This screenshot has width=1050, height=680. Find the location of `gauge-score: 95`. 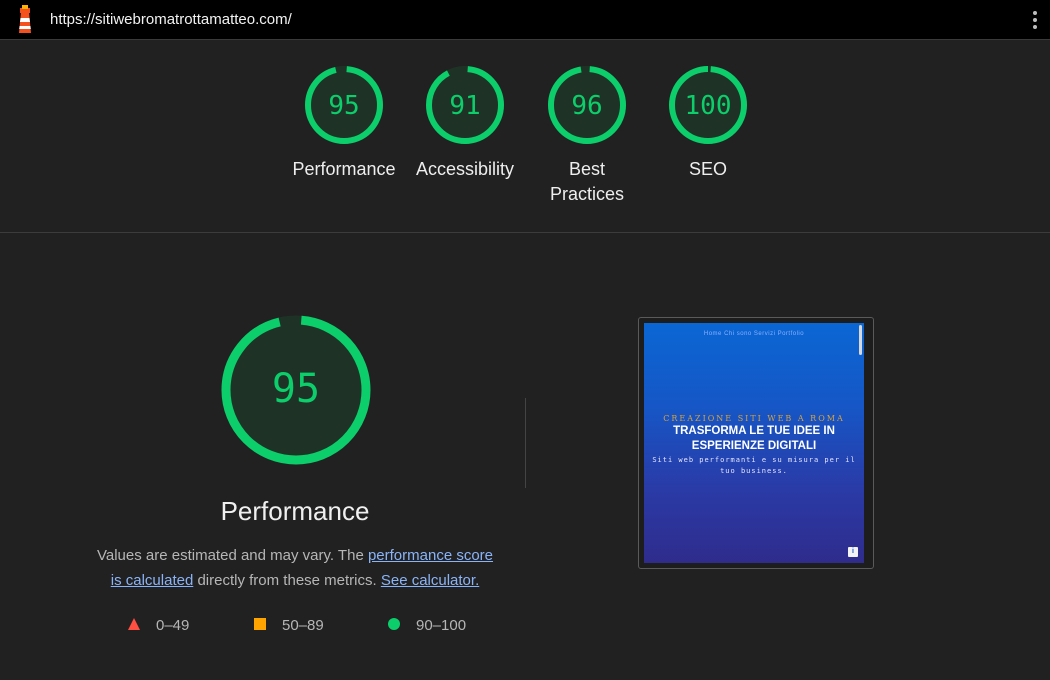

gauge-score: 95 is located at coordinates (343, 106).